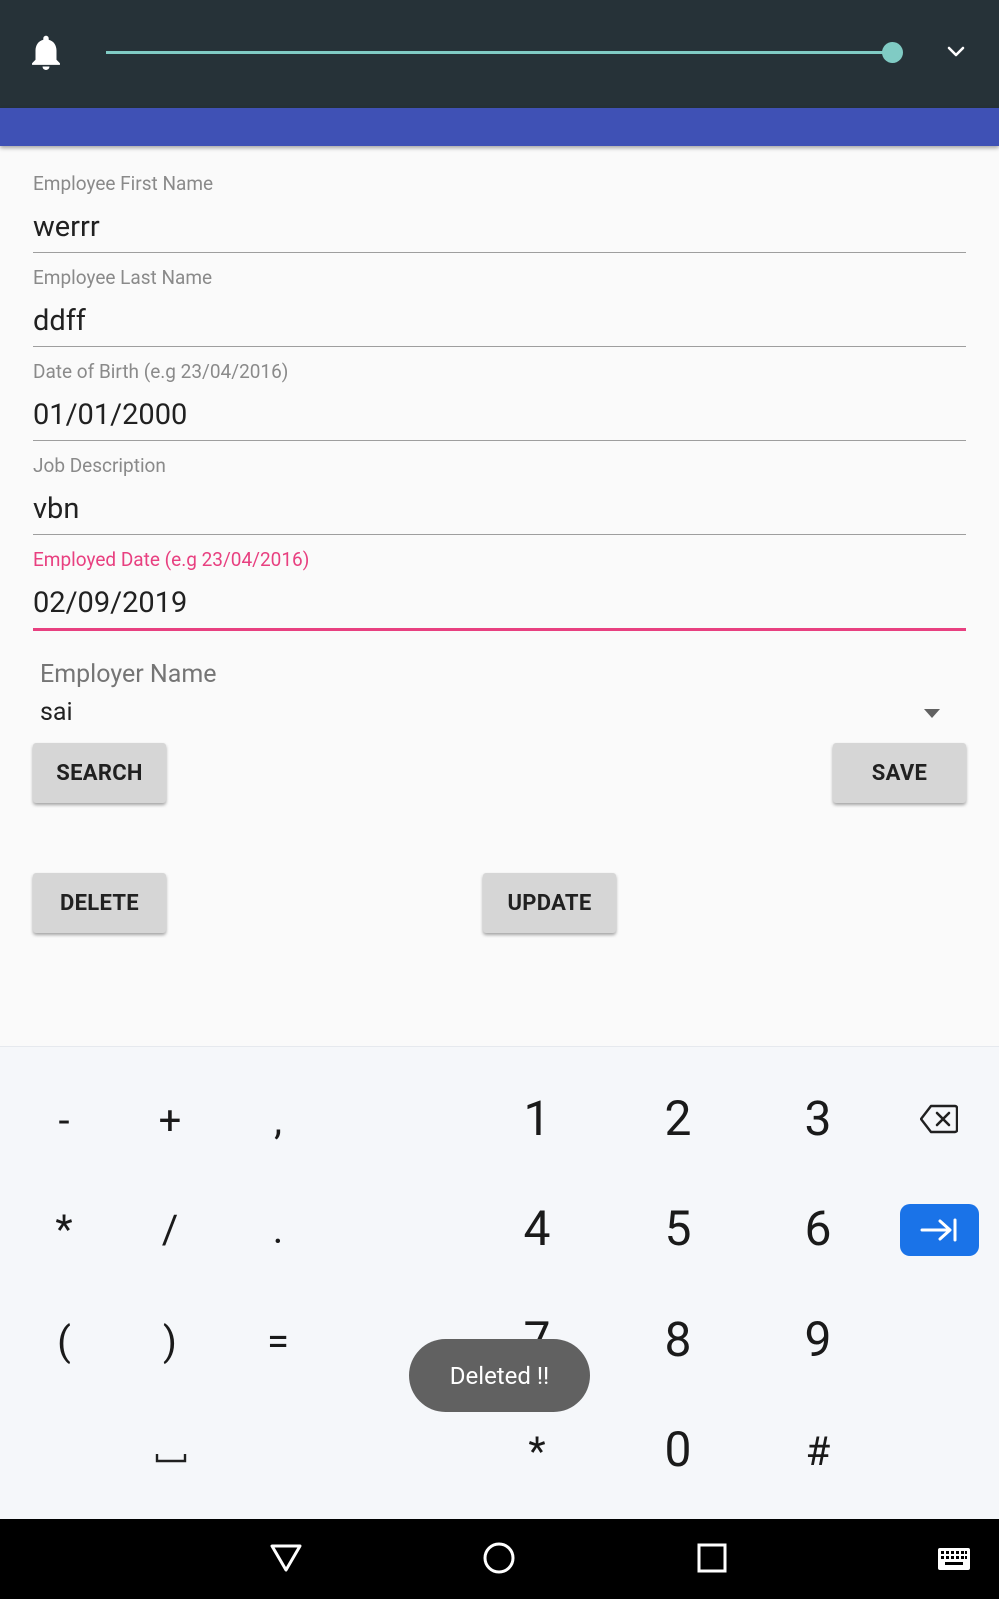 Image resolution: width=999 pixels, height=1599 pixels. I want to click on key-4: 4, so click(537, 1229).